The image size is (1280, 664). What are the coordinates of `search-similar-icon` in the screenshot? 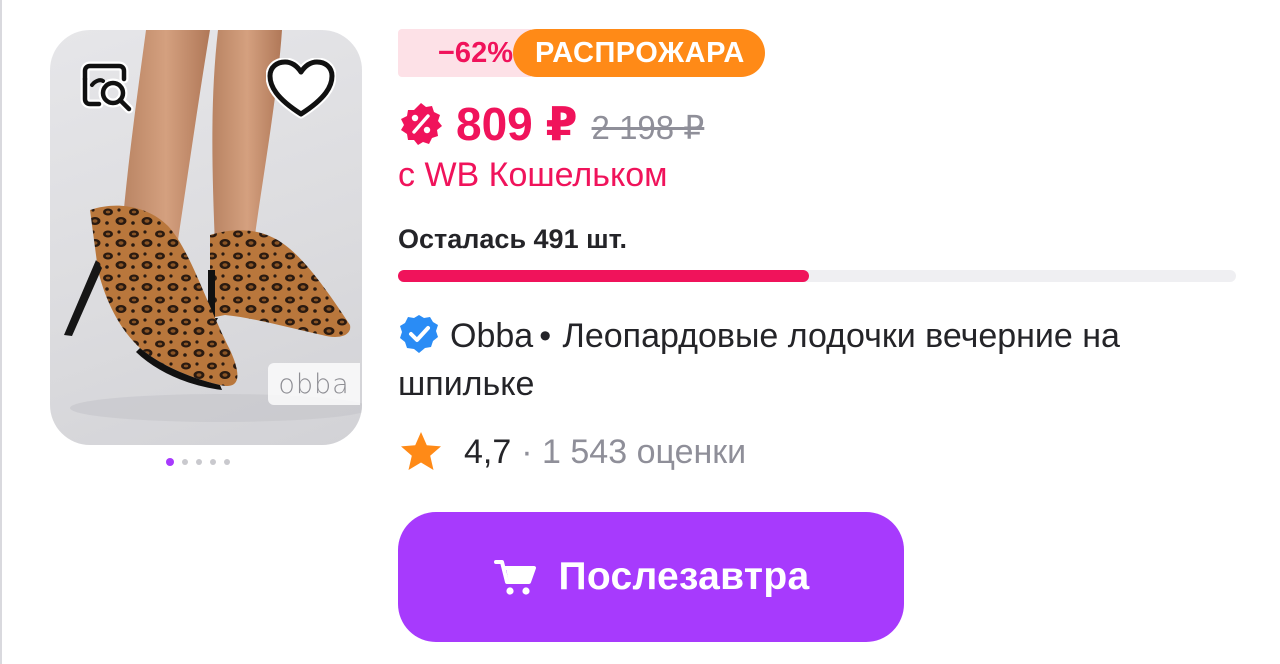 It's located at (107, 87).